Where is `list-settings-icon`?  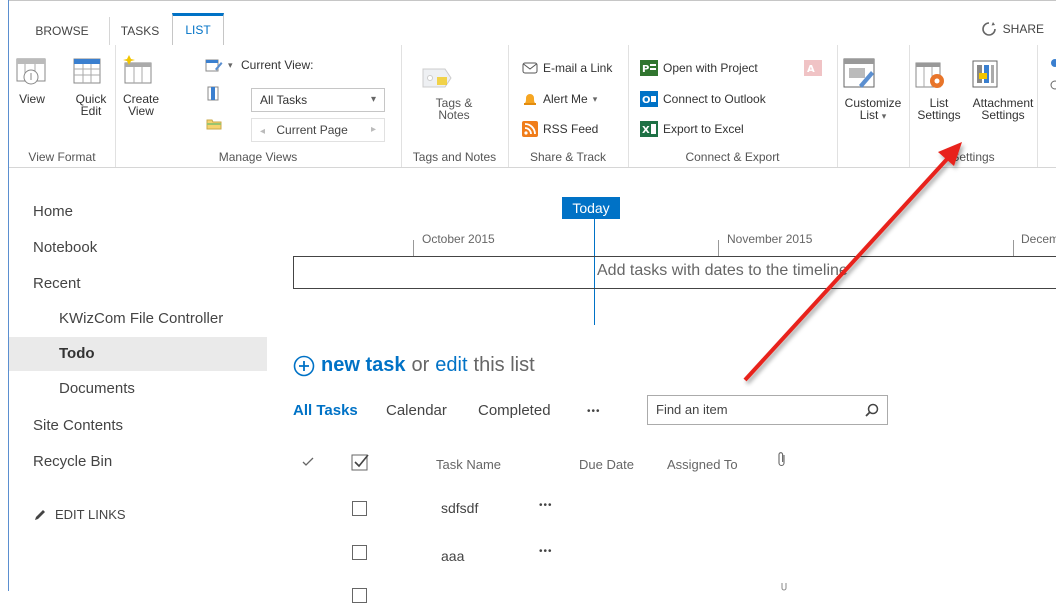
list-settings-icon is located at coordinates (939, 74).